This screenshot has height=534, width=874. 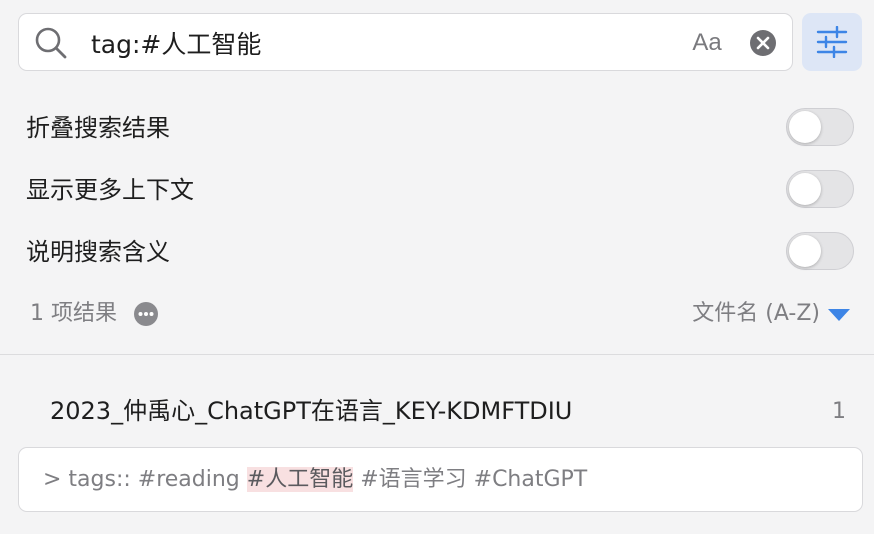 What do you see at coordinates (371, 43) in the screenshot?
I see `search-input` at bounding box center [371, 43].